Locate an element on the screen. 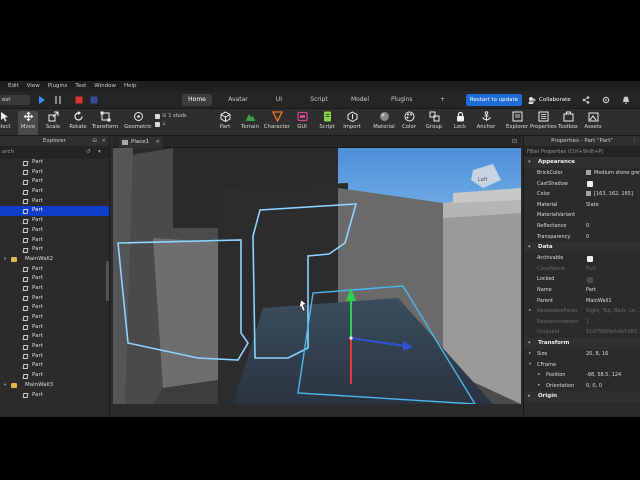 This screenshot has width=640, height=480. menu-edit: Edit is located at coordinates (13, 86).